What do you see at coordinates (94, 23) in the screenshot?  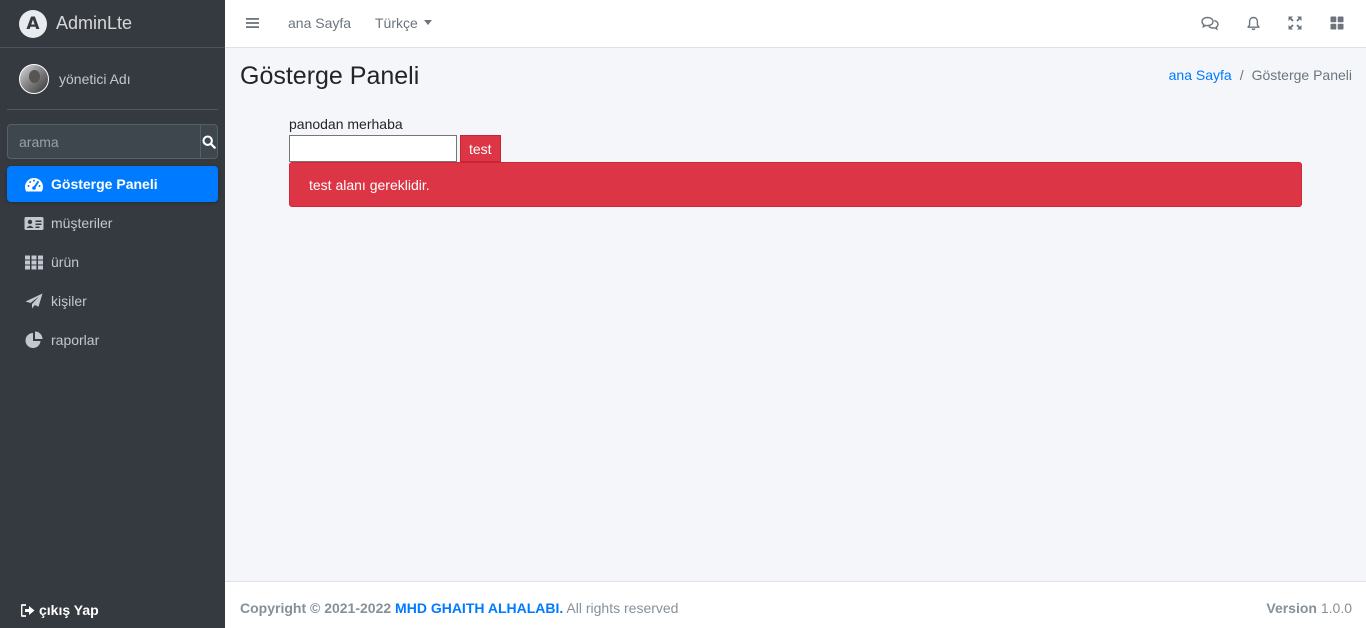 I see `brand-name: AdminLte` at bounding box center [94, 23].